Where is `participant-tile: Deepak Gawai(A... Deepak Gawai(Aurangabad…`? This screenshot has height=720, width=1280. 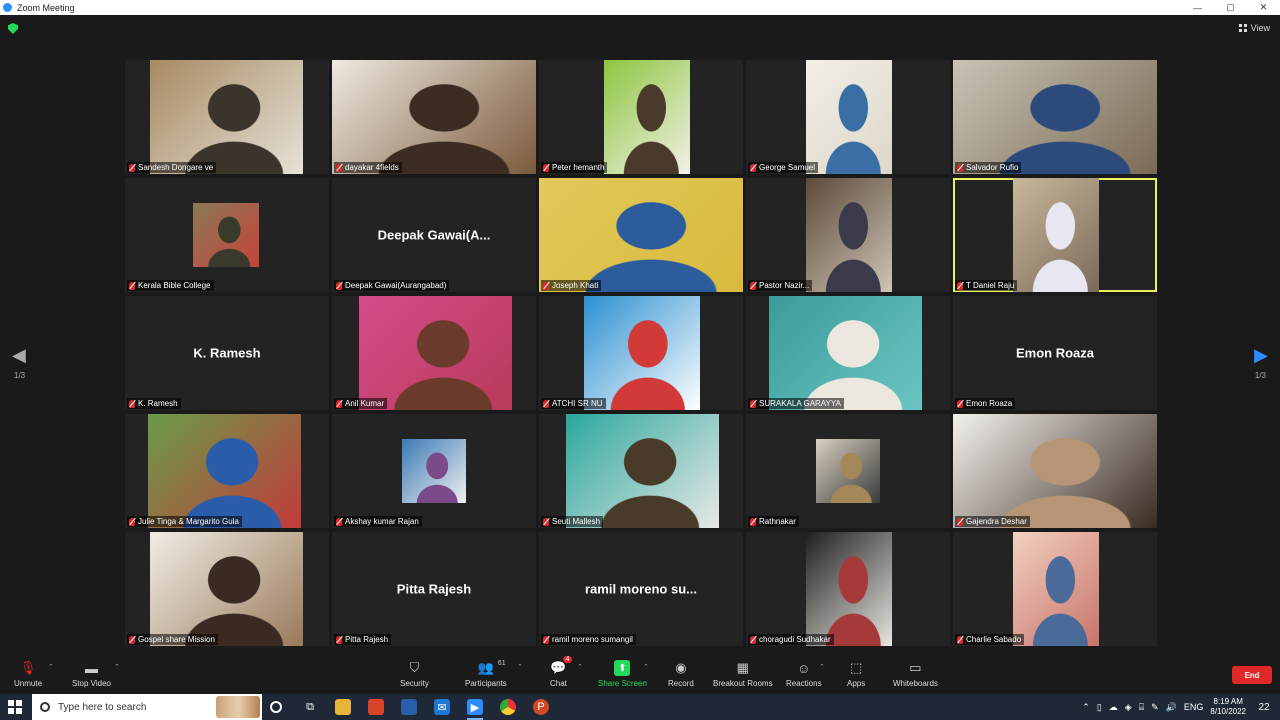 participant-tile: Deepak Gawai(A... Deepak Gawai(Aurangabad… is located at coordinates (434, 235).